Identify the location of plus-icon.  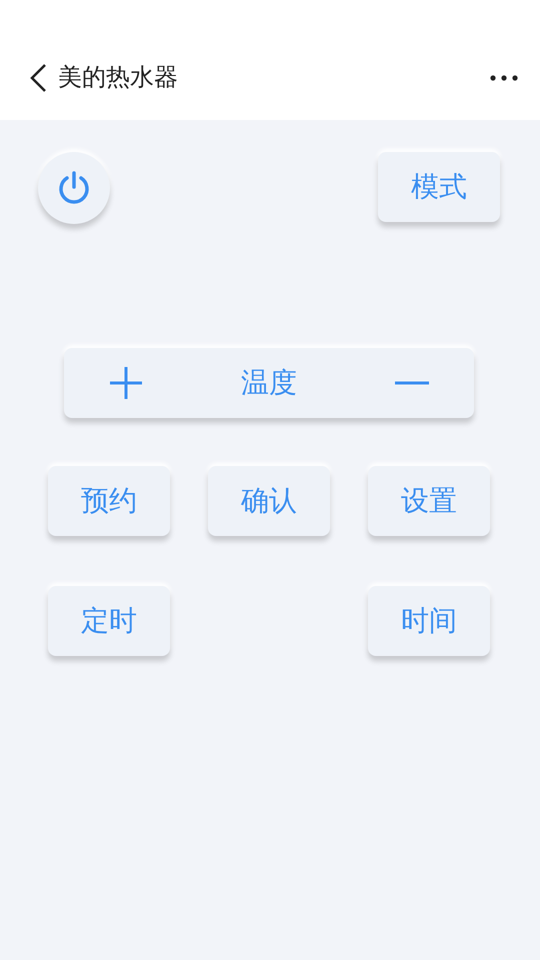
(126, 383).